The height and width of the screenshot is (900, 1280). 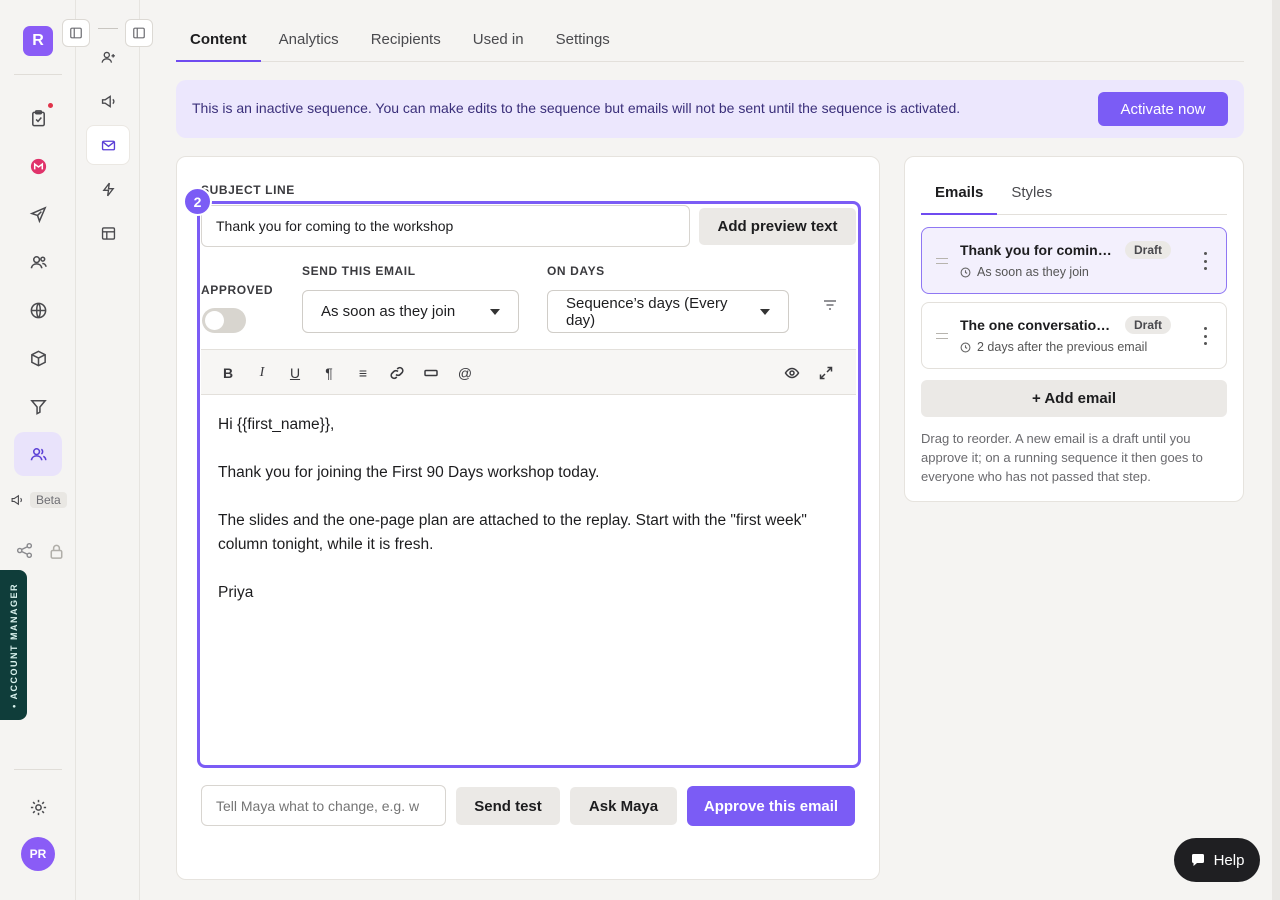 I want to click on formatting-toolbar: B I U ¶ ≡ @, so click(x=528, y=372).